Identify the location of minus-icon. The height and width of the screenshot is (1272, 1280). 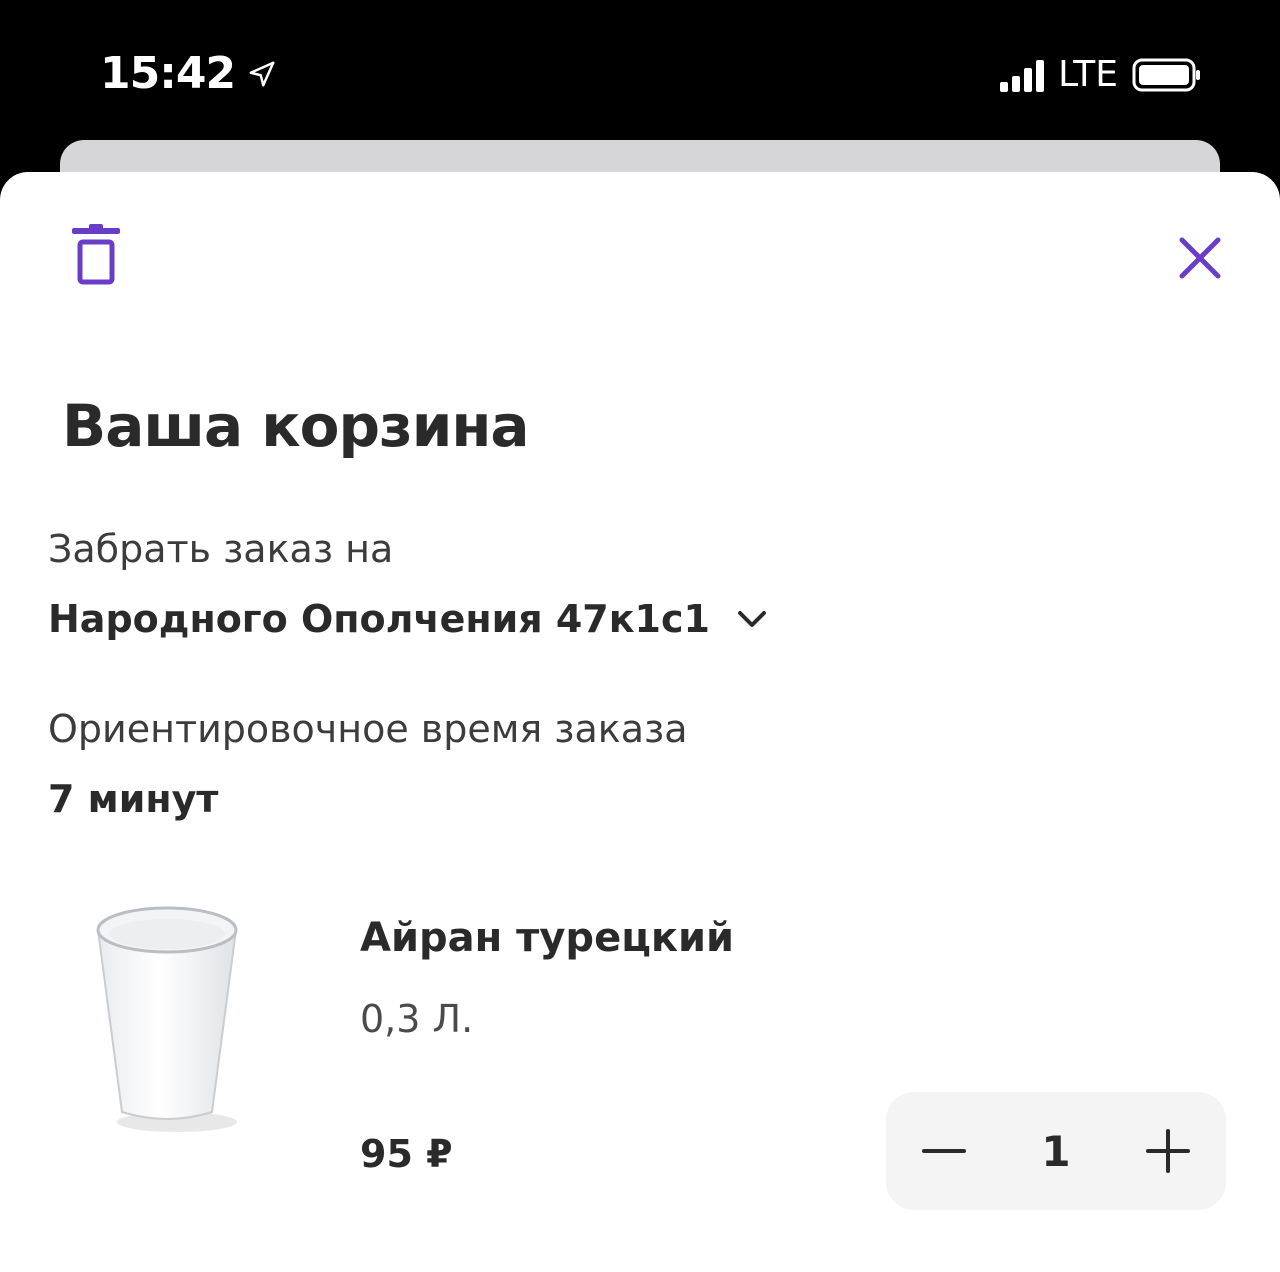
(944, 1151).